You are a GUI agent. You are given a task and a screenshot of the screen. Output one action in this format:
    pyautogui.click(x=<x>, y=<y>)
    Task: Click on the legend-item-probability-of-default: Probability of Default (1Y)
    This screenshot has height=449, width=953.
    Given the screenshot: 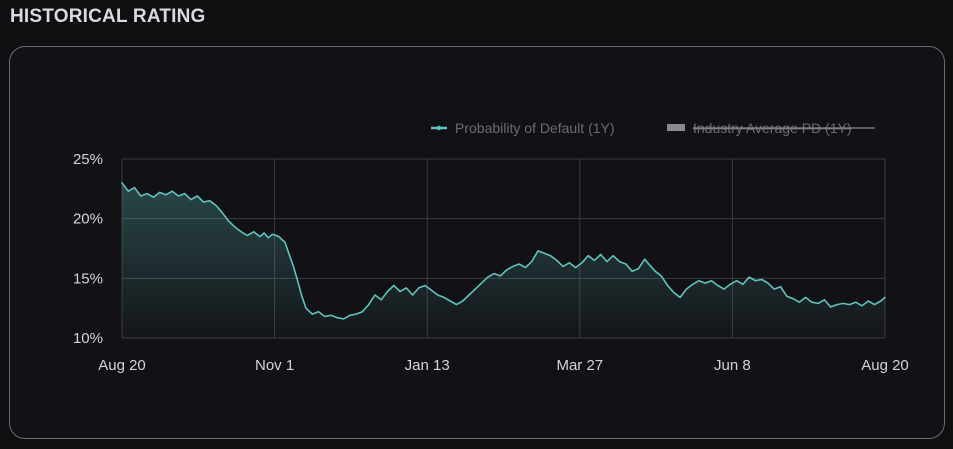 What is the action you would take?
    pyautogui.click(x=523, y=128)
    